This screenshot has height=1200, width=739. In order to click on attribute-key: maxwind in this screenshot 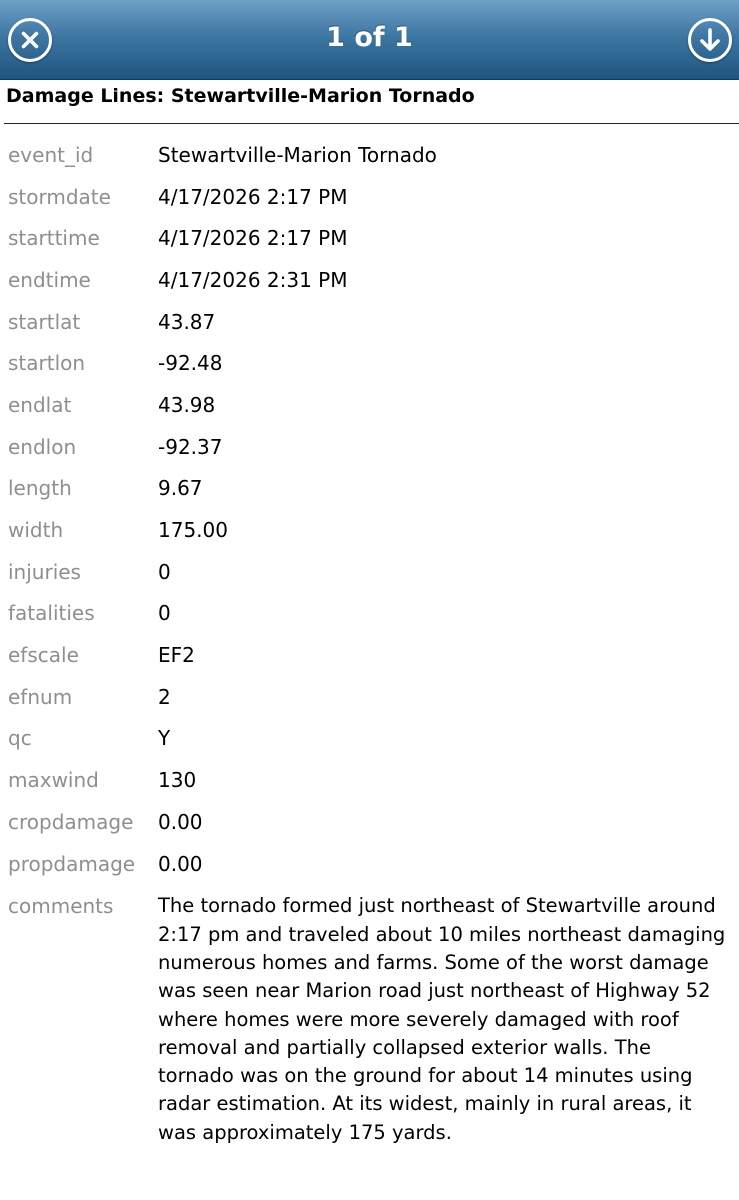, I will do `click(53, 780)`.